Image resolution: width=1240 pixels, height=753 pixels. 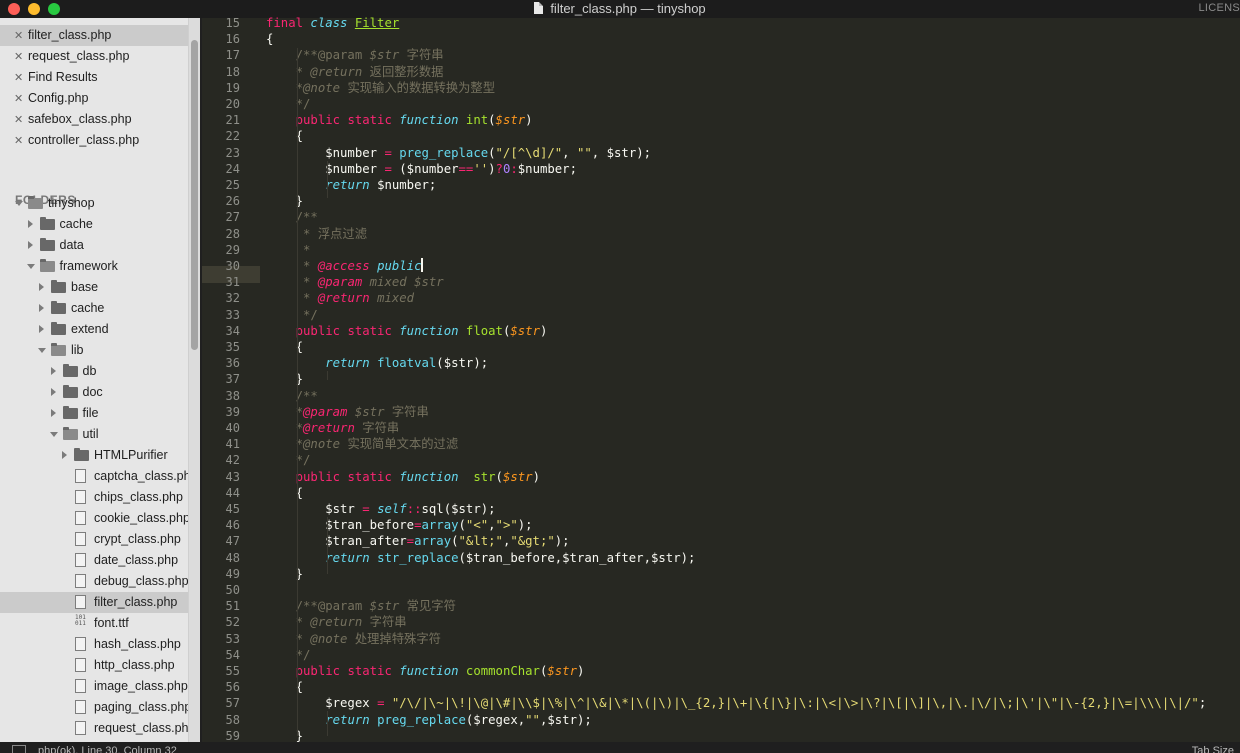 What do you see at coordinates (753, 363) in the screenshot?
I see `code-line: return floatval($str);` at bounding box center [753, 363].